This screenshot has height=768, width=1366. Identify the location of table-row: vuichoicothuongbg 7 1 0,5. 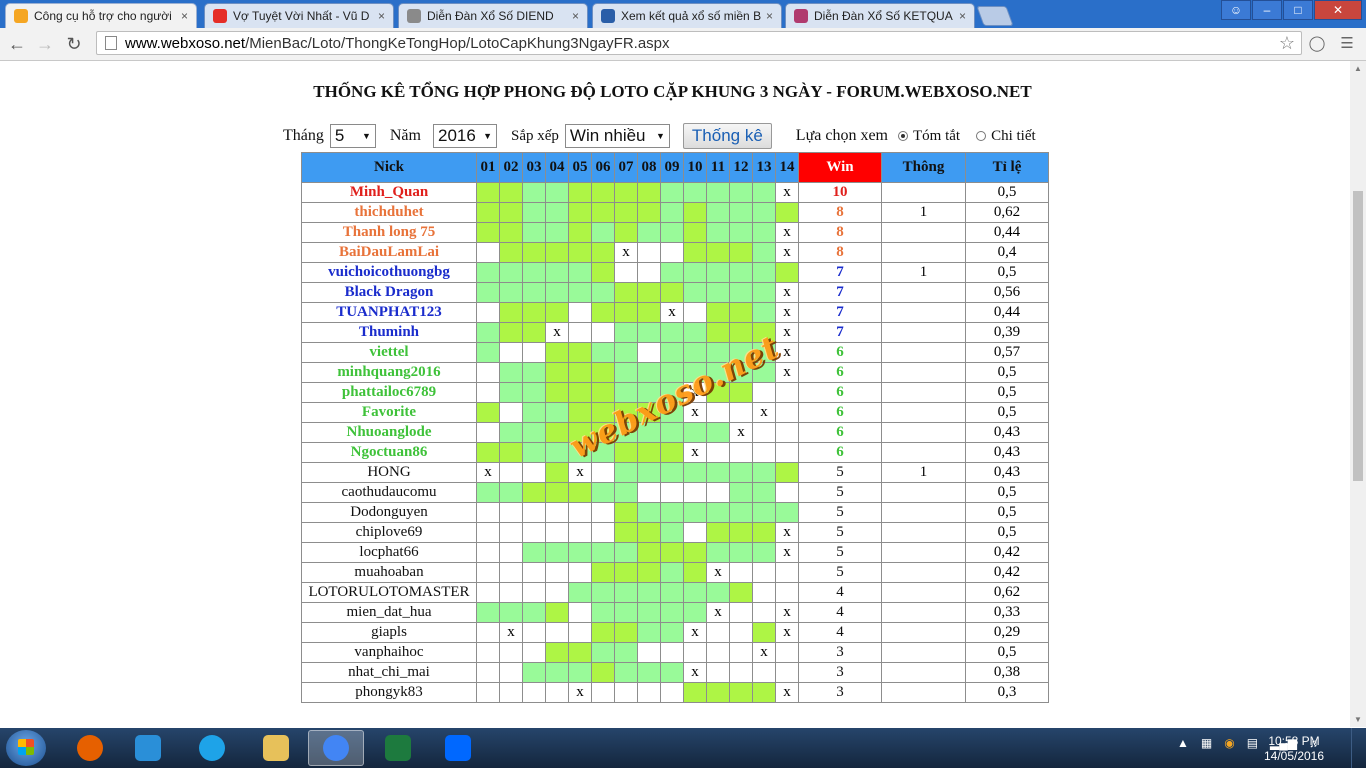
(675, 272).